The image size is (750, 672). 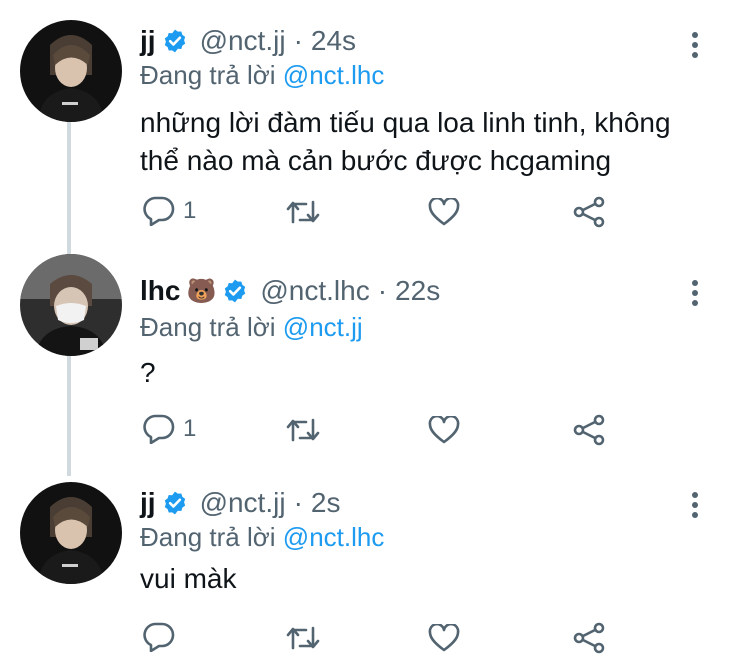 I want to click on timestamp: 22s, so click(x=417, y=291).